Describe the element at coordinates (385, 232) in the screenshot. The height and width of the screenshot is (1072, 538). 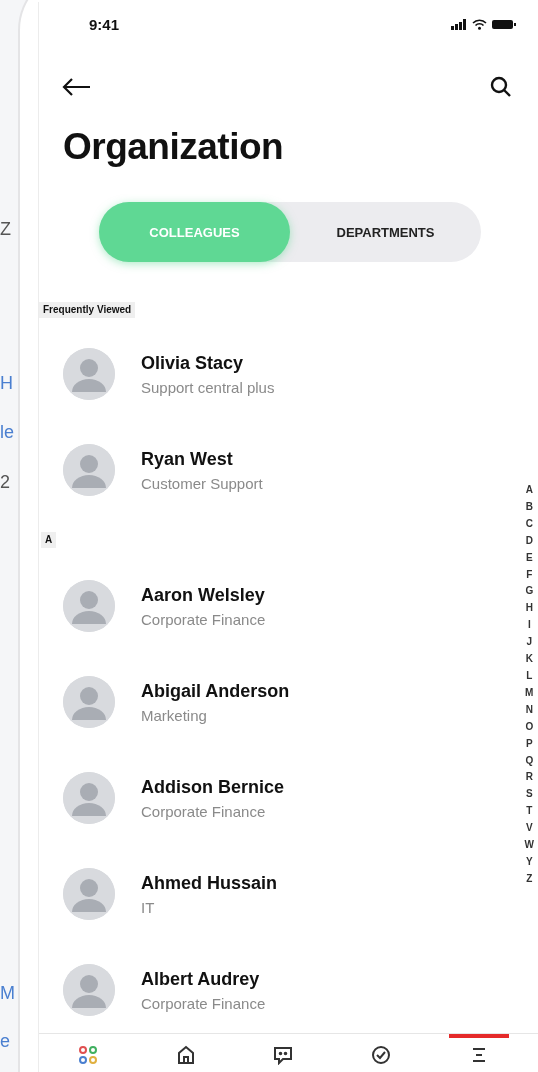
I see `tab: DEPARTMENTS` at that location.